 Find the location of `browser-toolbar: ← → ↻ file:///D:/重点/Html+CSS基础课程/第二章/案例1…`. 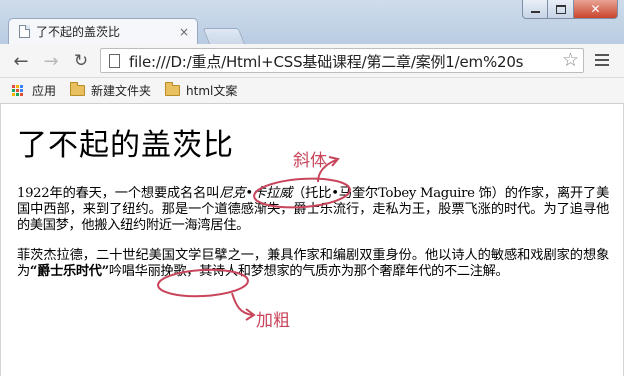

browser-toolbar: ← → ↻ file:///D:/重点/Html+CSS基础课程/第二章/案例1… is located at coordinates (312, 61).